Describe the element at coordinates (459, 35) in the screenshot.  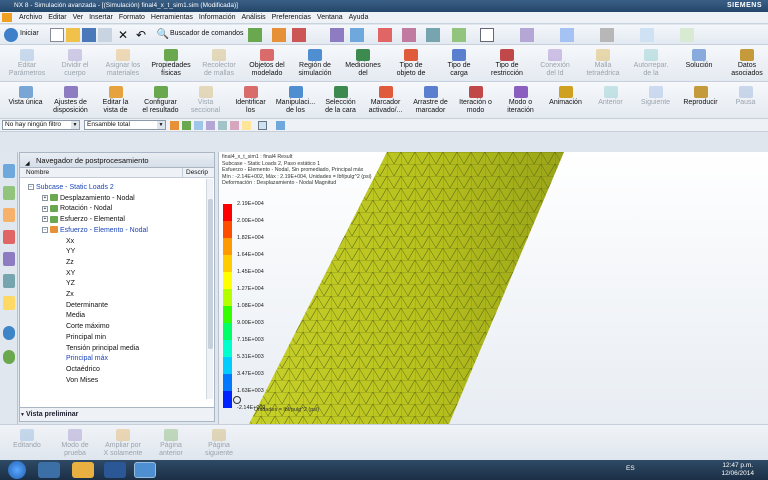
I see `view-icon` at that location.